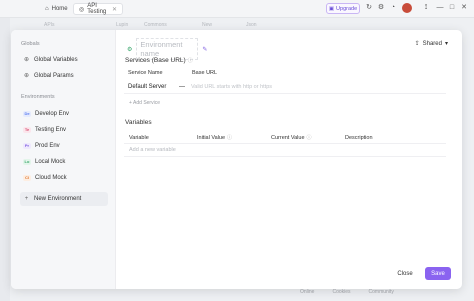 This screenshot has width=474, height=301. What do you see at coordinates (26, 75) in the screenshot?
I see `global-params-icon: ⊕` at bounding box center [26, 75].